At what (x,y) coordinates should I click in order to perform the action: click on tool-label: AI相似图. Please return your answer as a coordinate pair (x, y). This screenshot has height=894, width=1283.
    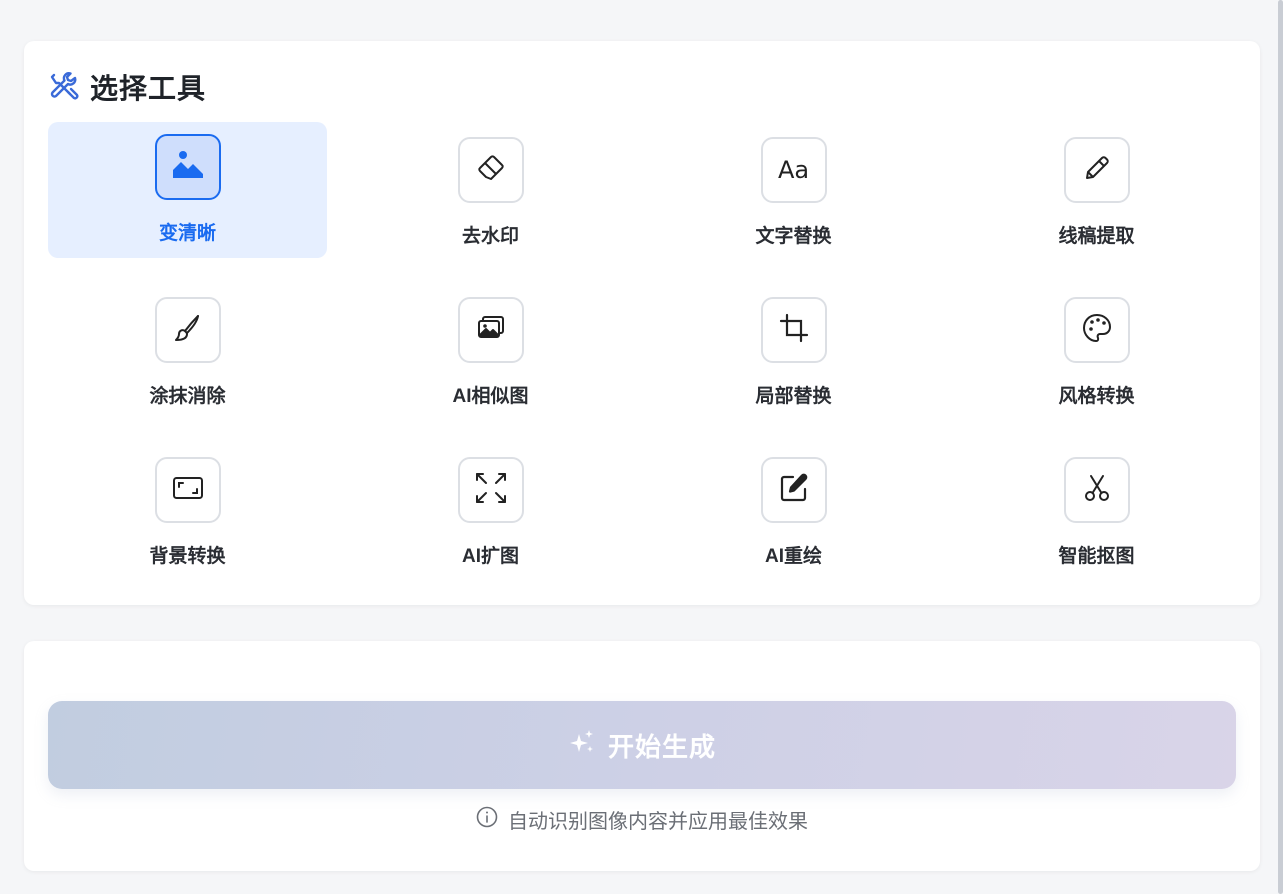
    Looking at the image, I should click on (490, 396).